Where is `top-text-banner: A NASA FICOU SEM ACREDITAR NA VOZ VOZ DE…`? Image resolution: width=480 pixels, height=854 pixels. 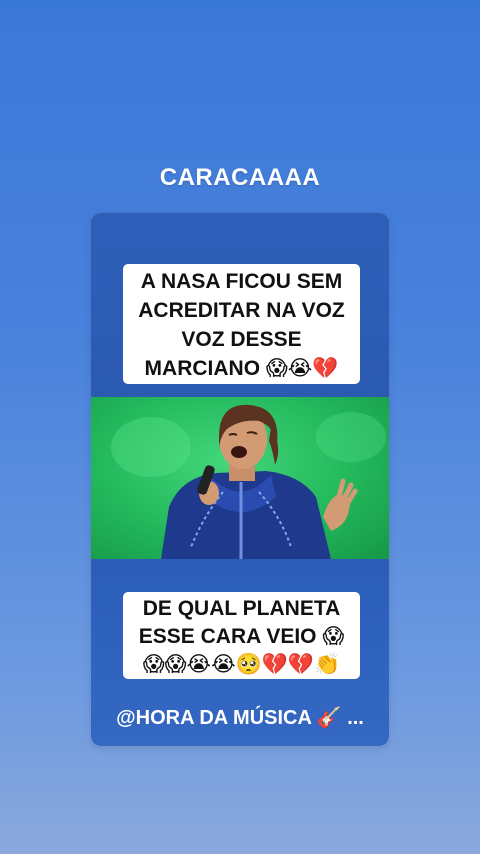
top-text-banner: A NASA FICOU SEM ACREDITAR NA VOZ VOZ DE… is located at coordinates (241, 324).